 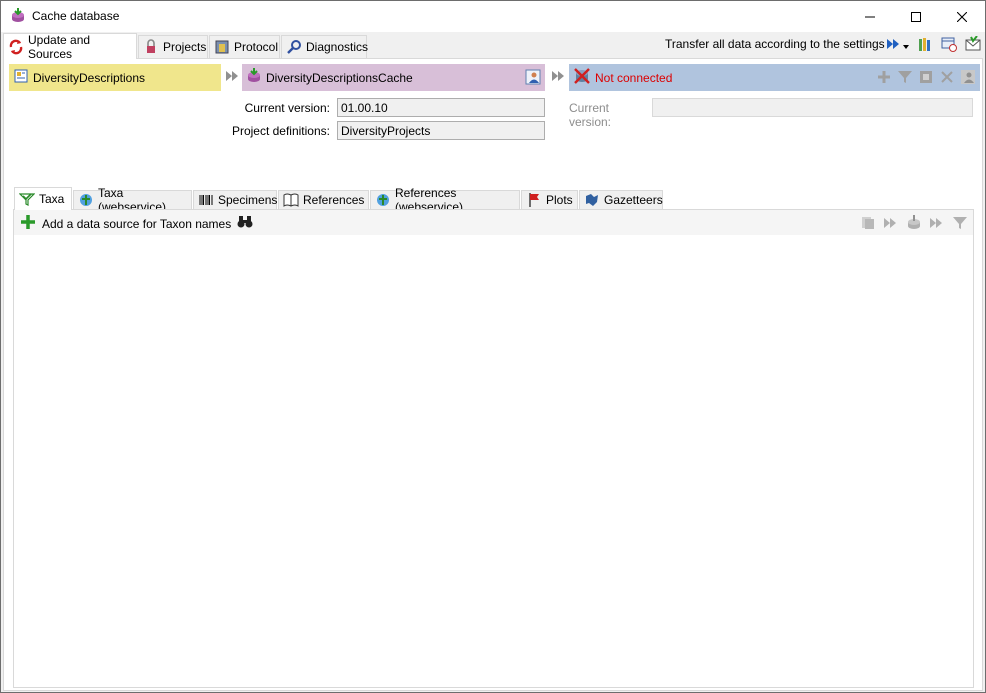 I want to click on add-data-source-label: Add a data source for Taxon names, so click(x=137, y=223).